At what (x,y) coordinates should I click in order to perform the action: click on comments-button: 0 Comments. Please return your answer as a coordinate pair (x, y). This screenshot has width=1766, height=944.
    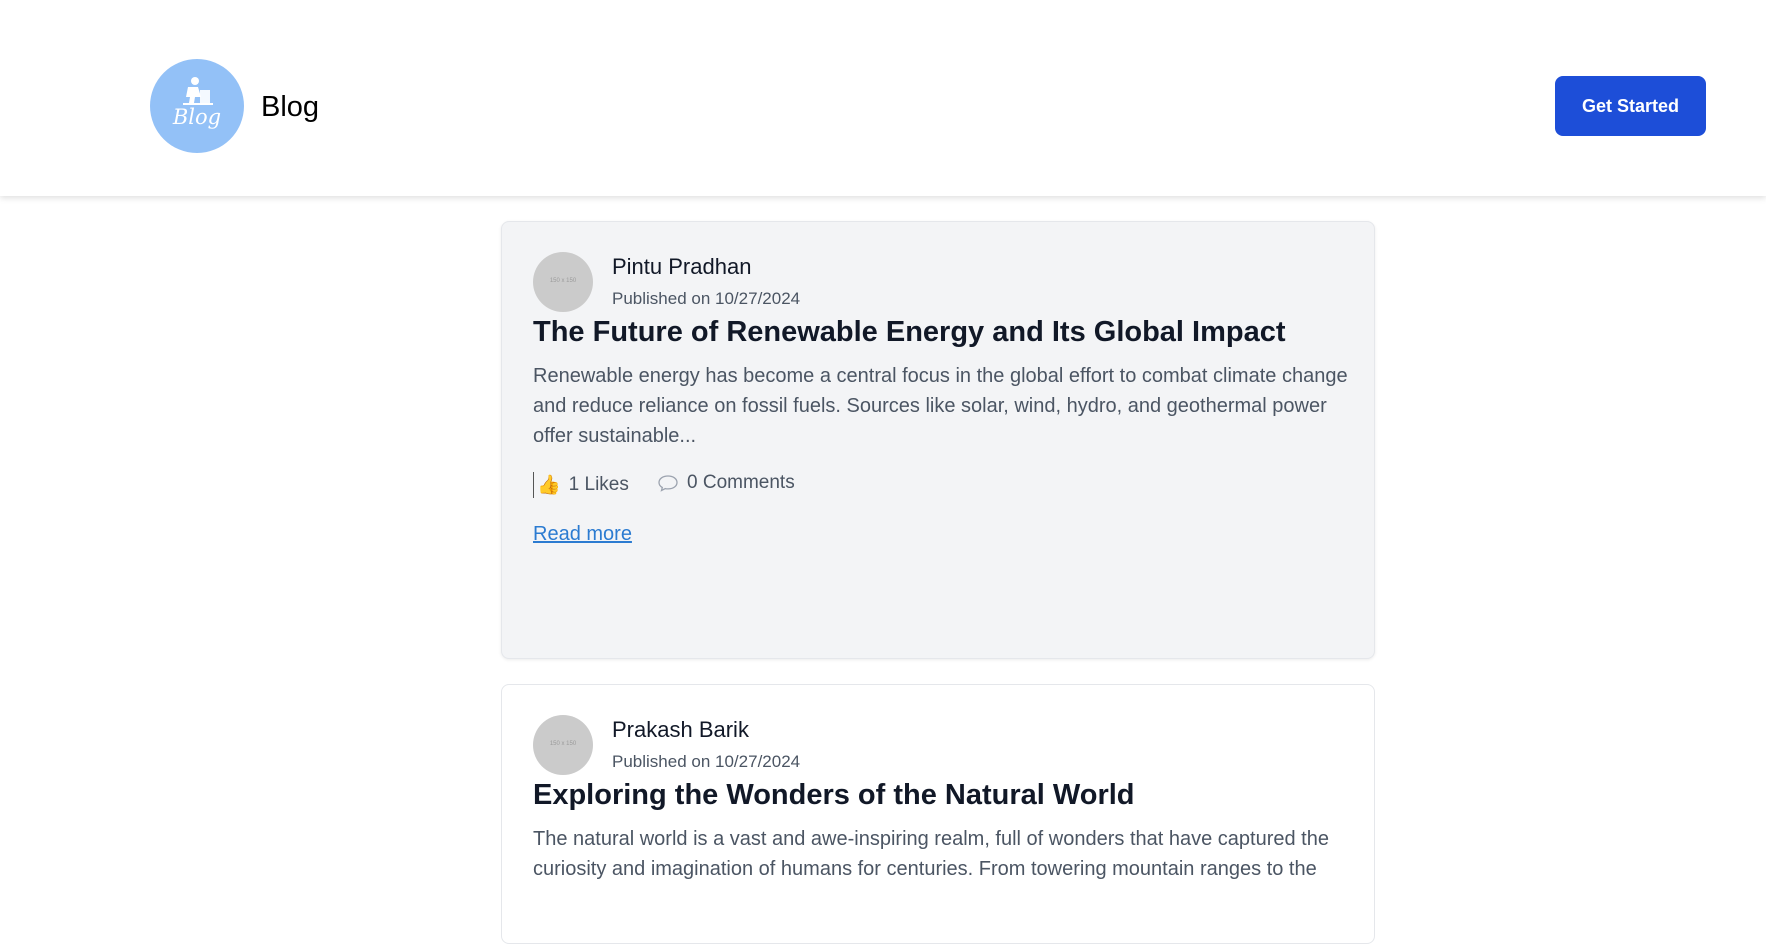
    Looking at the image, I should click on (726, 483).